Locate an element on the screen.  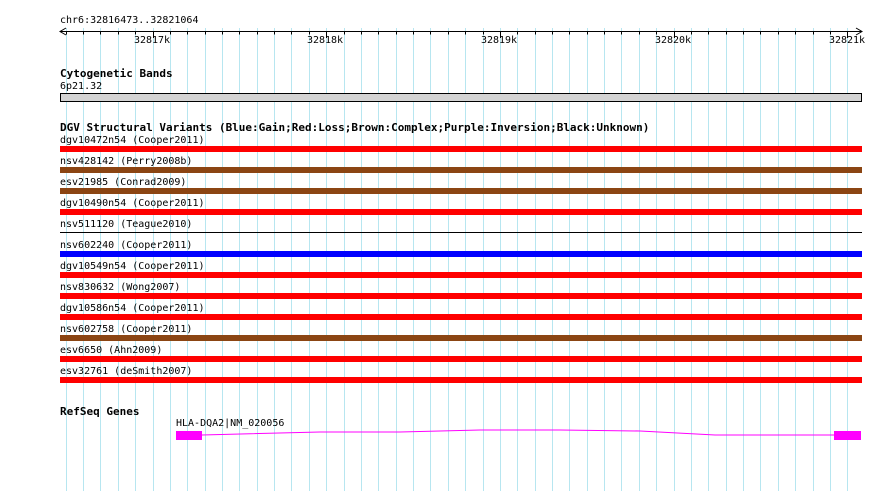
cytoband-label: 6p21.32 is located at coordinates (81, 86).